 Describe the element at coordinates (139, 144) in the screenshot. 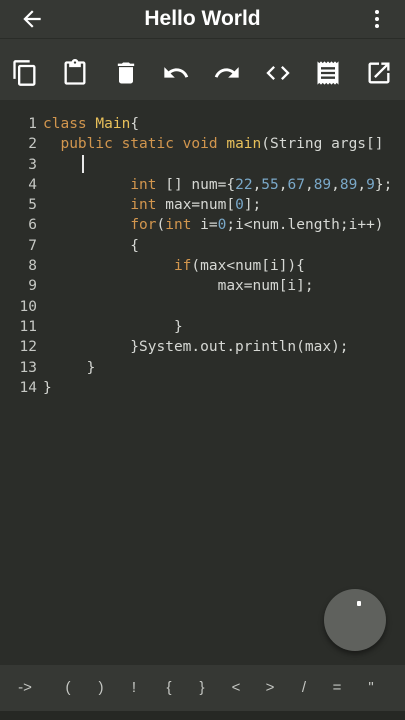

I see `code-token: public static void` at that location.